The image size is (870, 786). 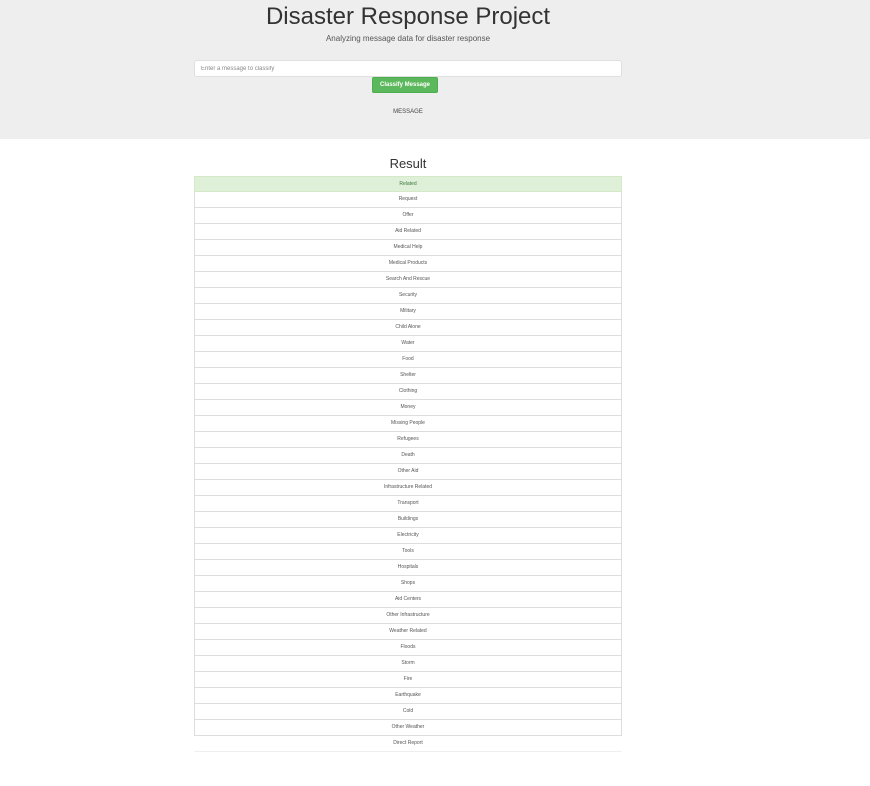 What do you see at coordinates (408, 16) in the screenshot?
I see `page-title: Disaster Response Project` at bounding box center [408, 16].